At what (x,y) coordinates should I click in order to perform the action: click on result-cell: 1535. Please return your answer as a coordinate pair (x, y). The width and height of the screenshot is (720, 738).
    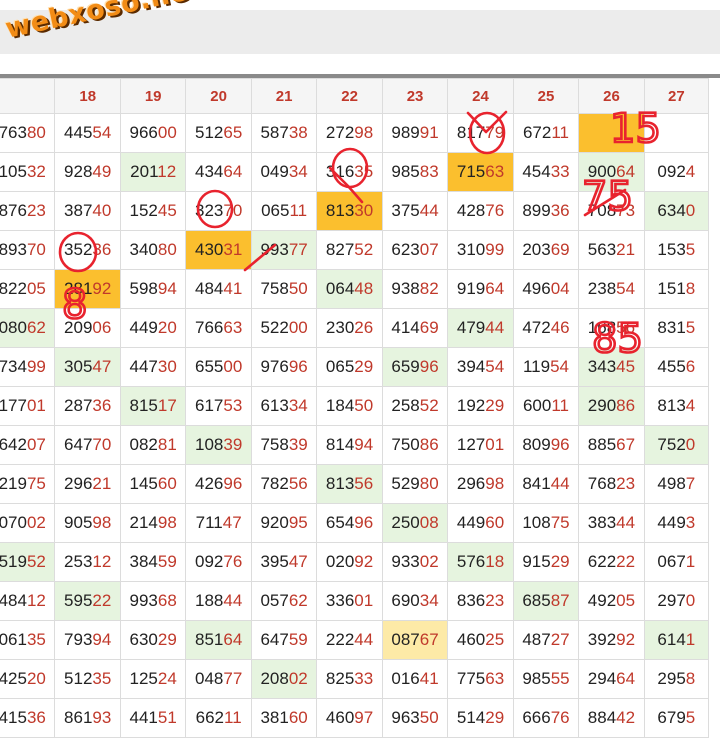
    Looking at the image, I should click on (676, 250).